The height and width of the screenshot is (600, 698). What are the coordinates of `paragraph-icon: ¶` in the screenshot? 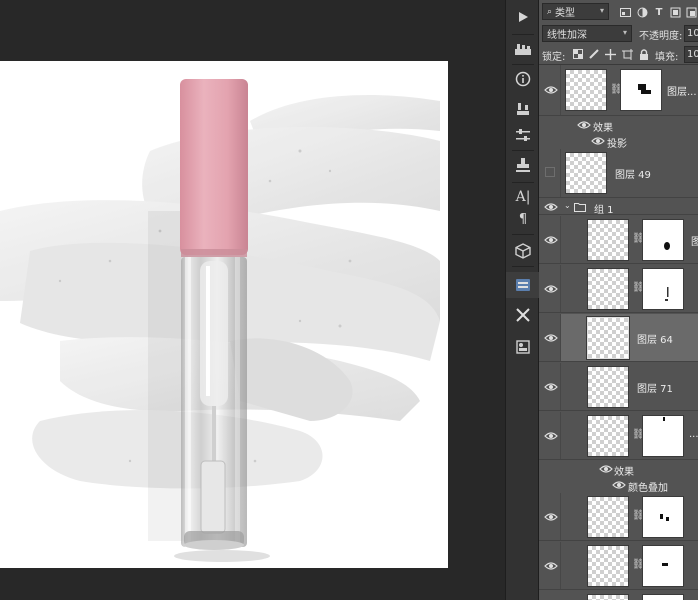 It's located at (523, 219).